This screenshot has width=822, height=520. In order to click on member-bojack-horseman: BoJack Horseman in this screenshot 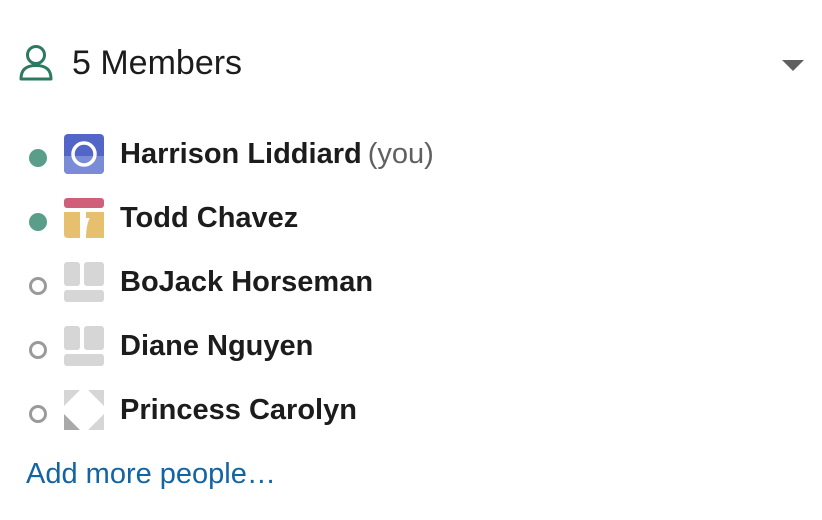, I will do `click(411, 282)`.